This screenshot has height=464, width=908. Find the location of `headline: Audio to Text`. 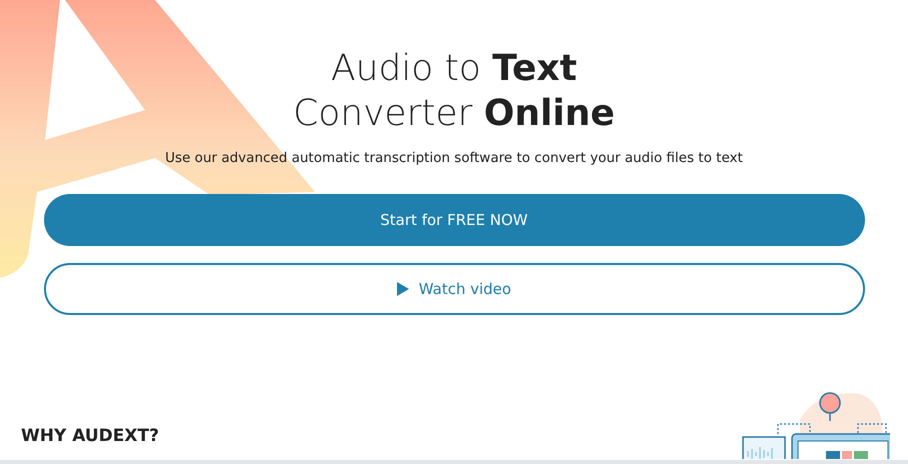

headline: Audio to Text is located at coordinates (454, 69).